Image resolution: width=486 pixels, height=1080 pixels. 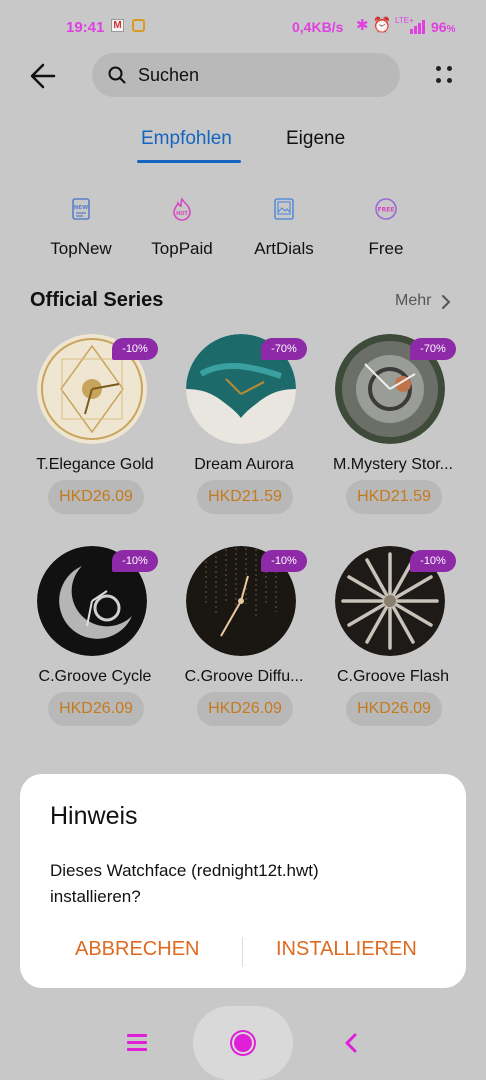 What do you see at coordinates (182, 248) in the screenshot?
I see `category-label: TopPaid` at bounding box center [182, 248].